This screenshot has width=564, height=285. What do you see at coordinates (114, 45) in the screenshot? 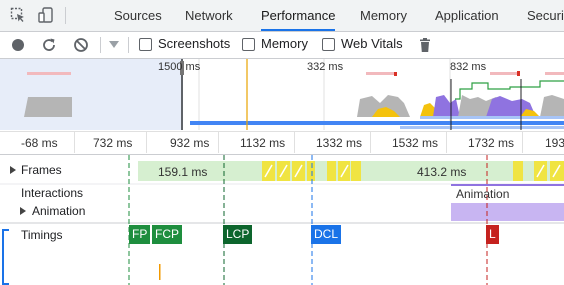
I see `dropdown-arrow-icon` at bounding box center [114, 45].